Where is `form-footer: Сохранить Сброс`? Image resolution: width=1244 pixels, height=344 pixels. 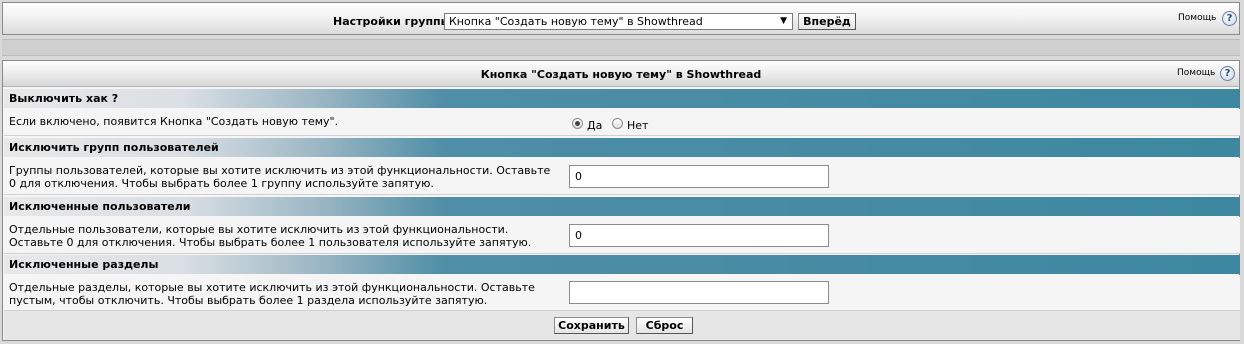 form-footer: Сохранить Сброс is located at coordinates (622, 325).